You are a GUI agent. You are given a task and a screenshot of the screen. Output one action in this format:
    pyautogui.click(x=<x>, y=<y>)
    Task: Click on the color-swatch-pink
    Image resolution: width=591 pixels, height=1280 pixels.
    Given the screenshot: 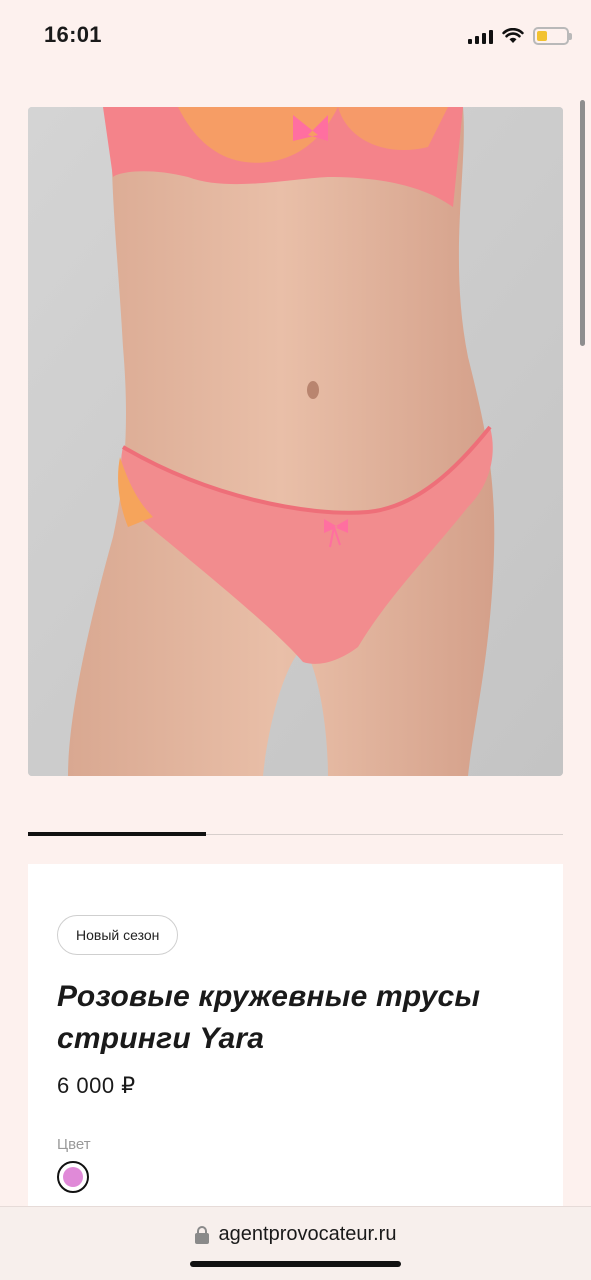 What is the action you would take?
    pyautogui.click(x=73, y=1177)
    